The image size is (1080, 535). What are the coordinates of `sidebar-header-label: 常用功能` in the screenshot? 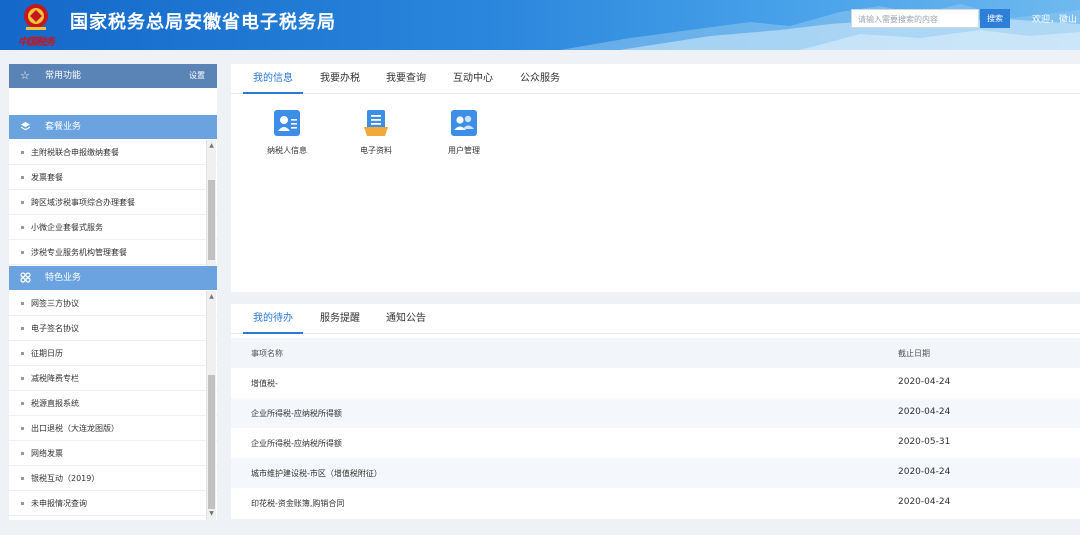 It's located at (63, 76).